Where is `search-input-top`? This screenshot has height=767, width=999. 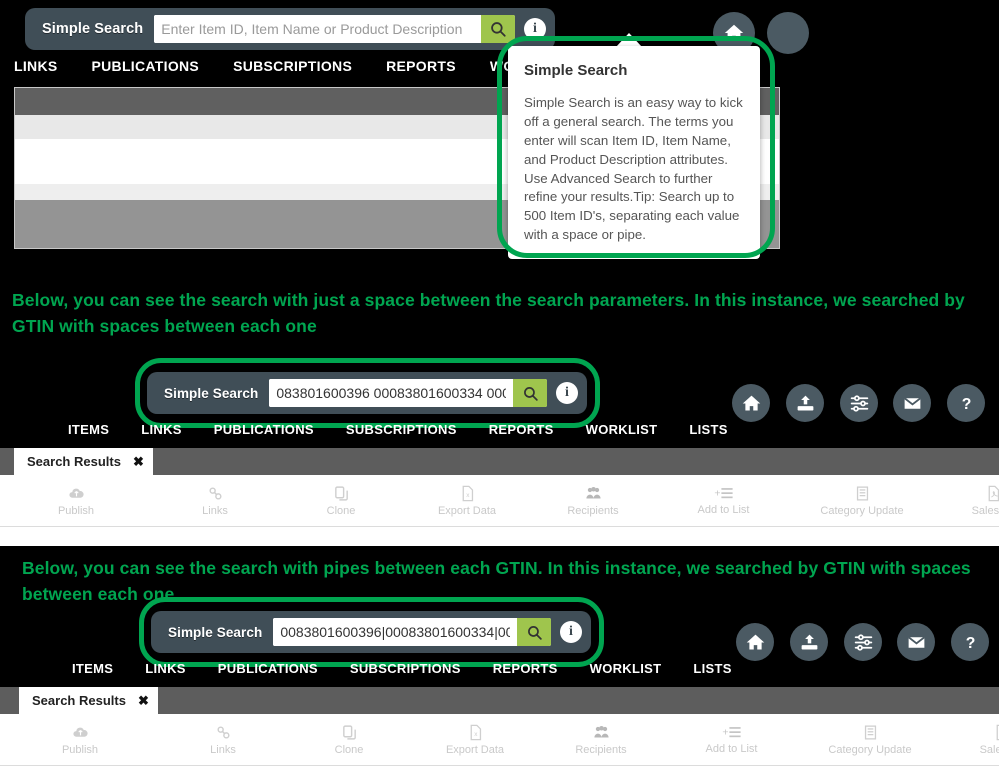
search-input-top is located at coordinates (317, 29).